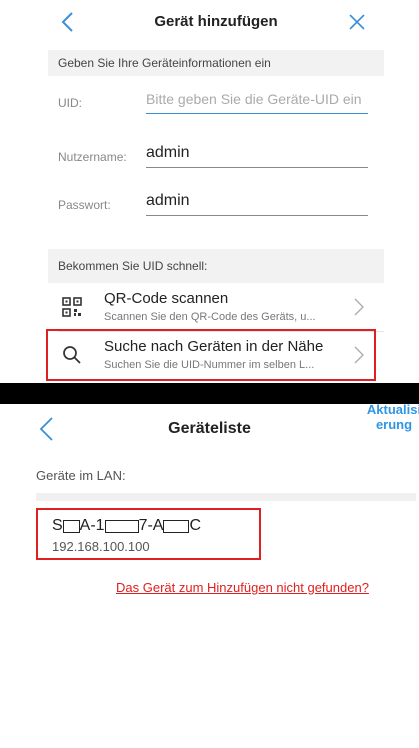  I want to click on page-title: Gerät hinzufügen, so click(216, 21).